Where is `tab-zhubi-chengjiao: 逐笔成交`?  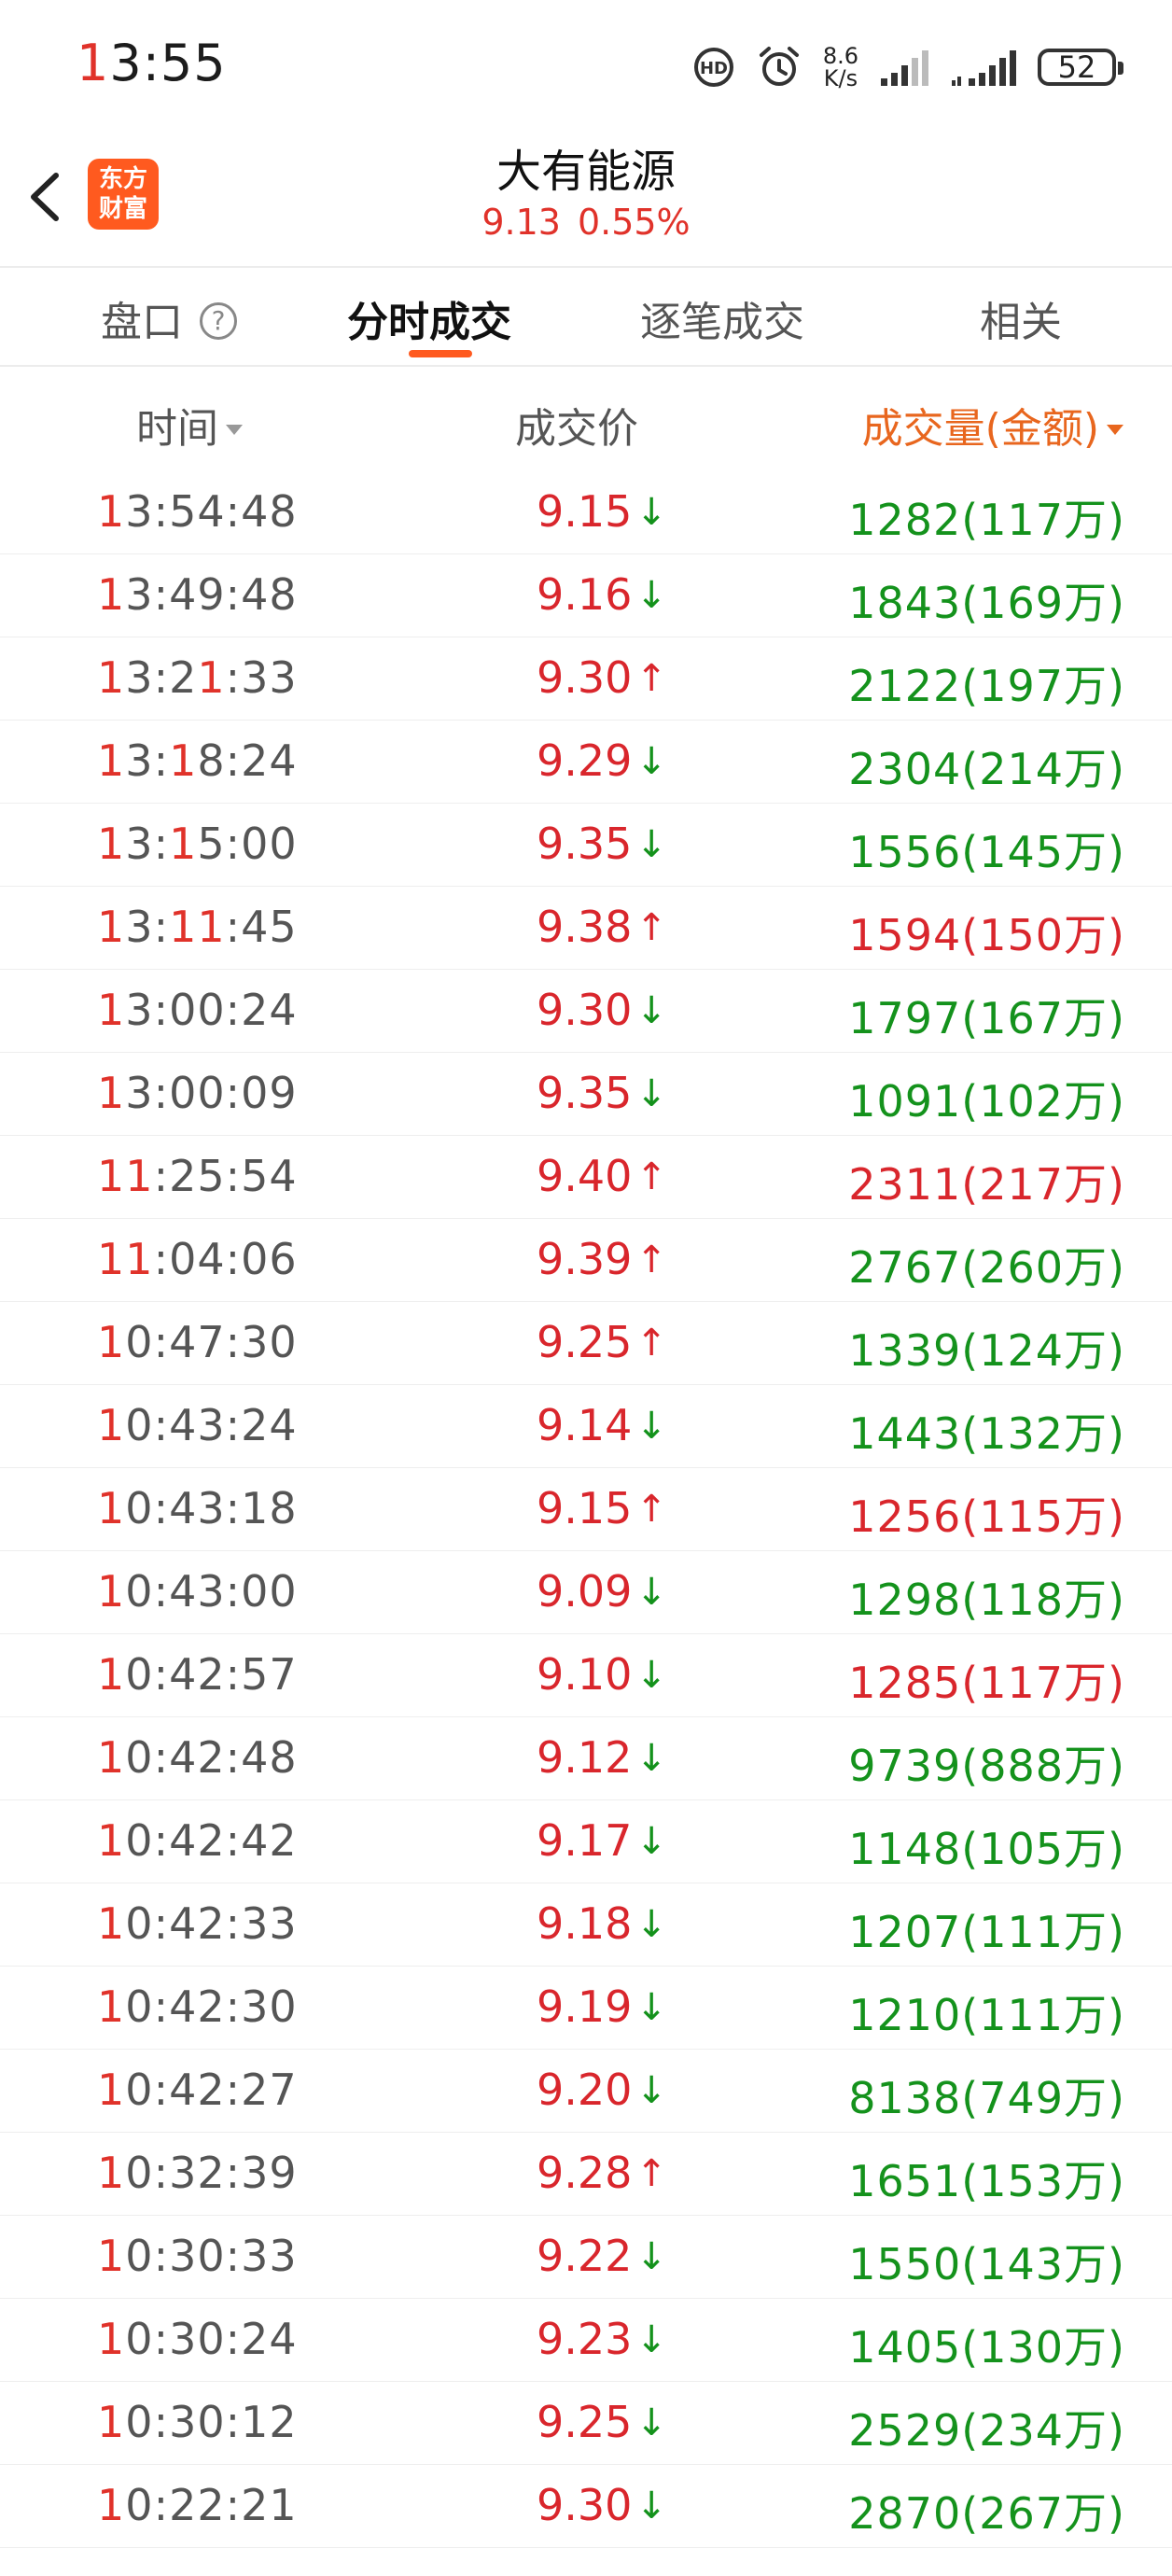 tab-zhubi-chengjiao: 逐笔成交 is located at coordinates (722, 318).